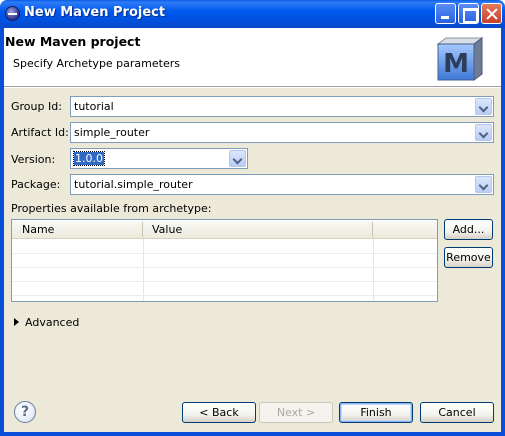  I want to click on group-id-value: tutorial, so click(94, 106).